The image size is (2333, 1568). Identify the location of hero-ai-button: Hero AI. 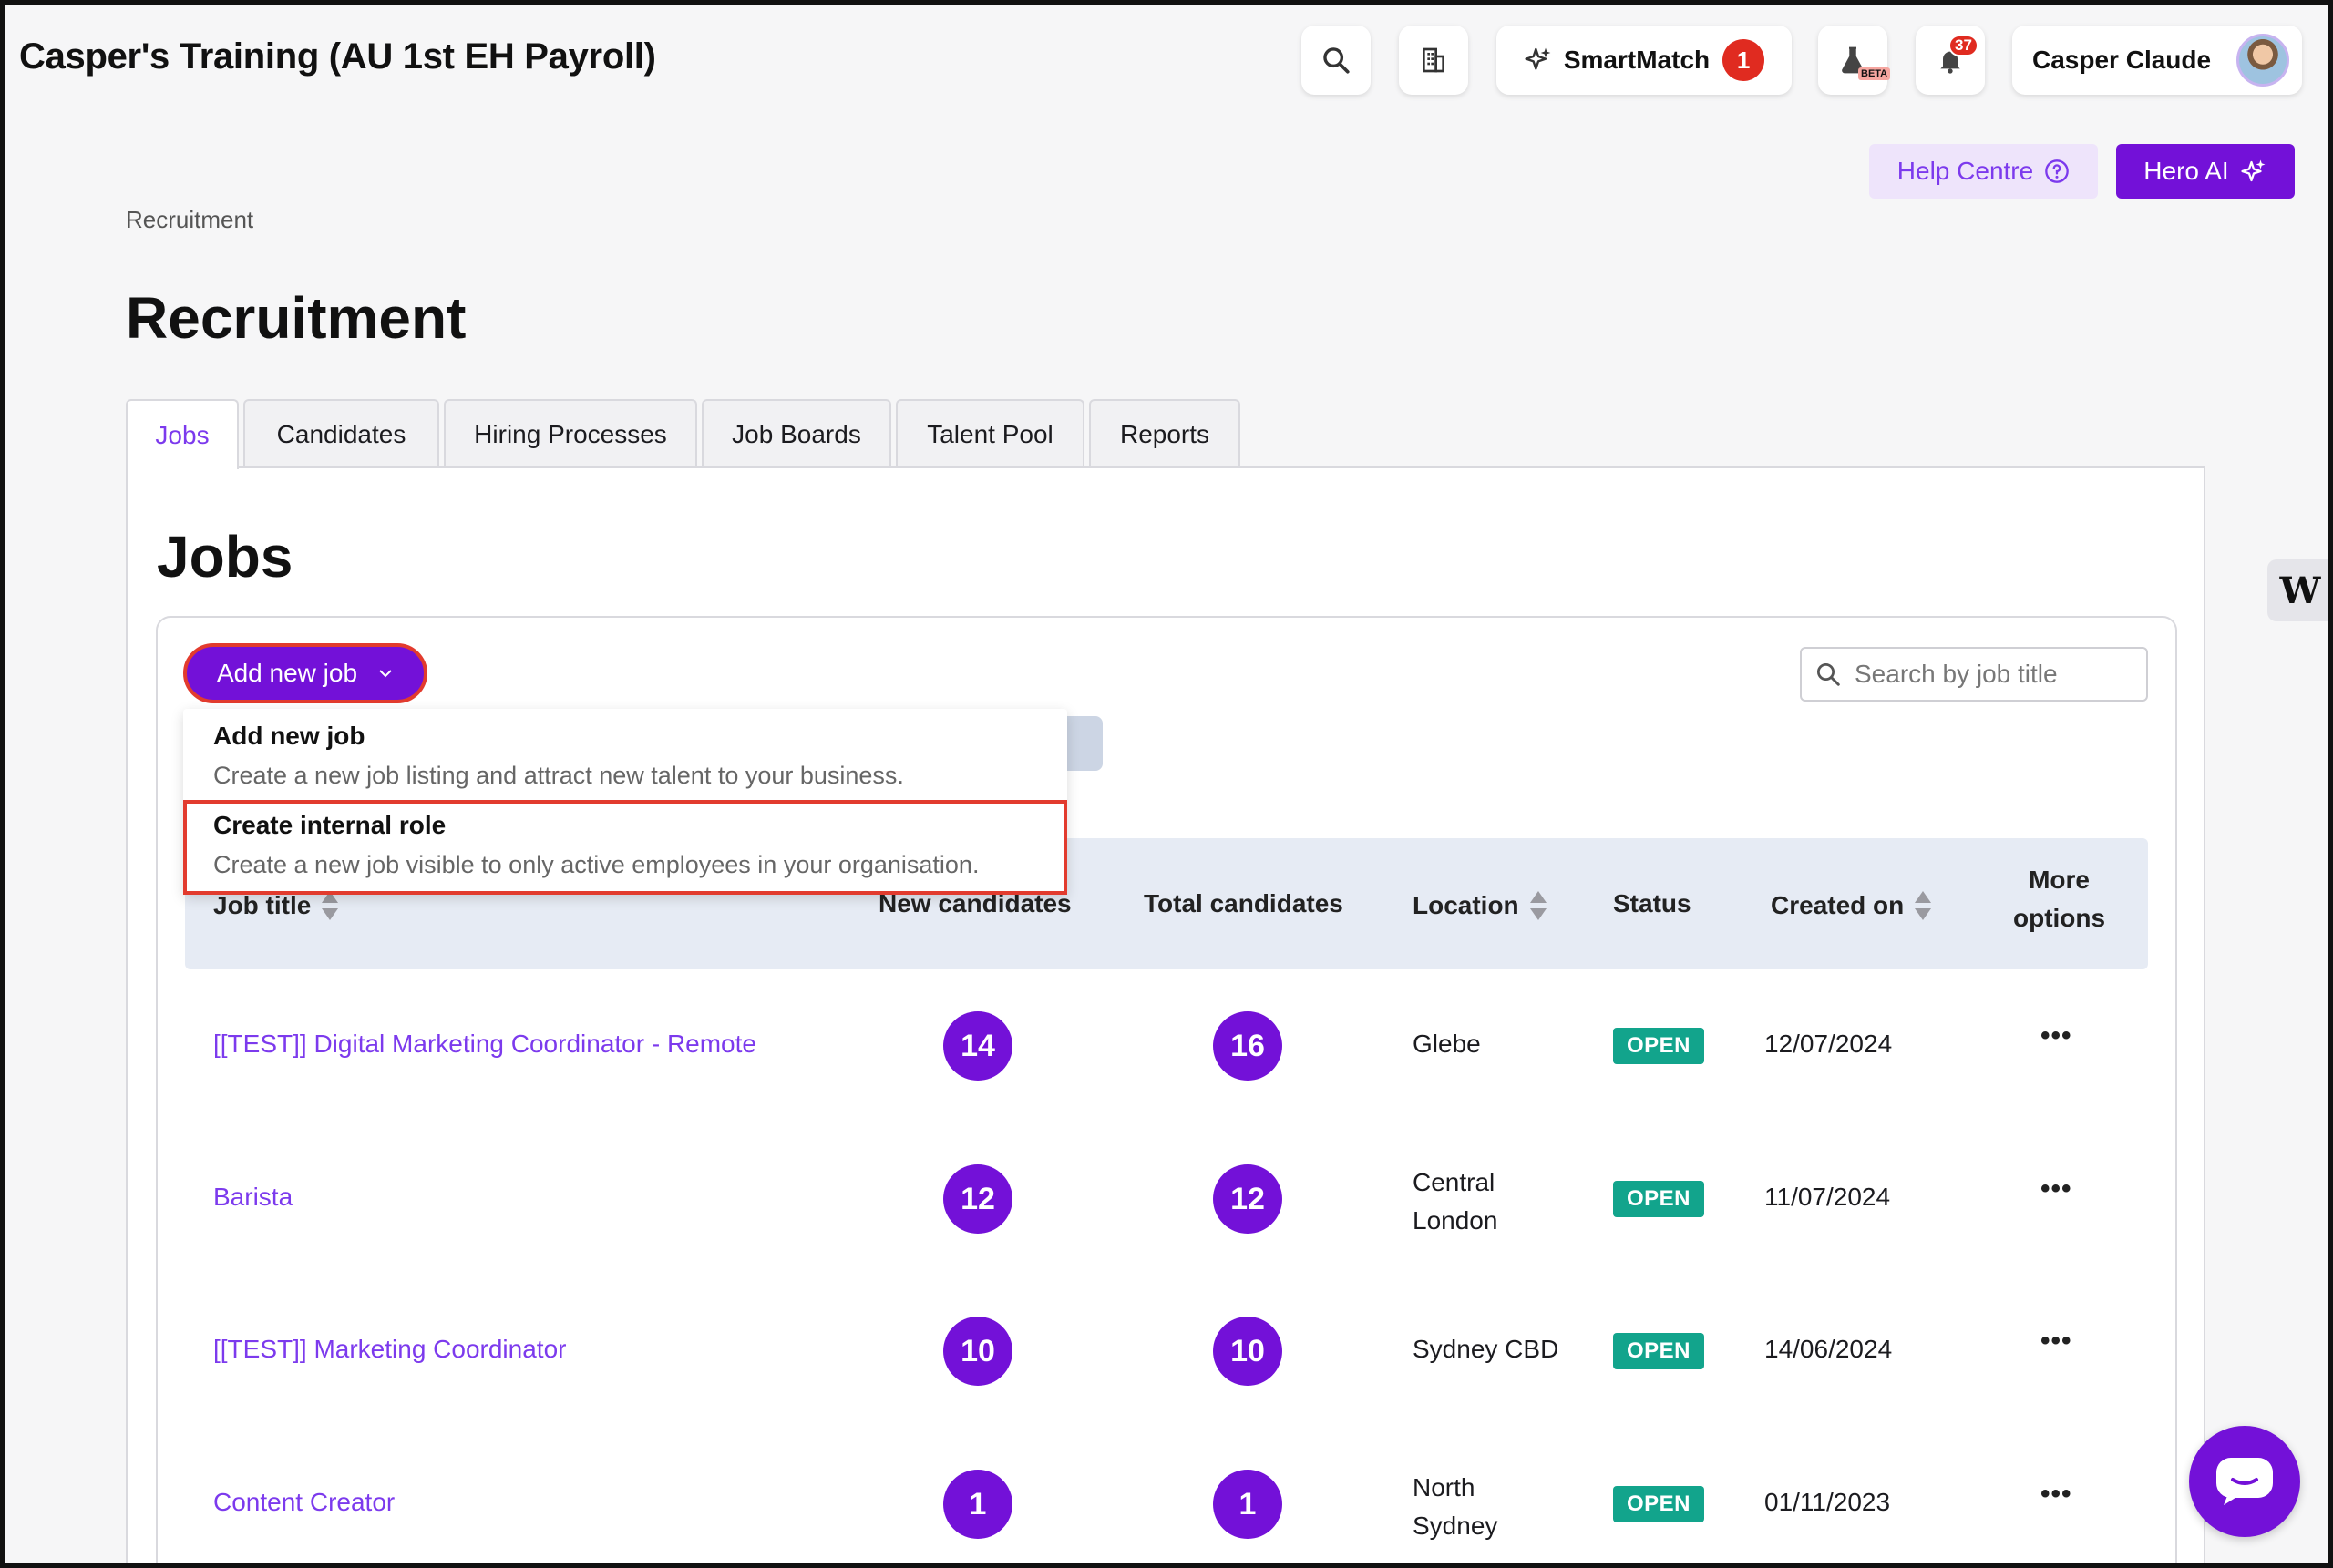
(2206, 171).